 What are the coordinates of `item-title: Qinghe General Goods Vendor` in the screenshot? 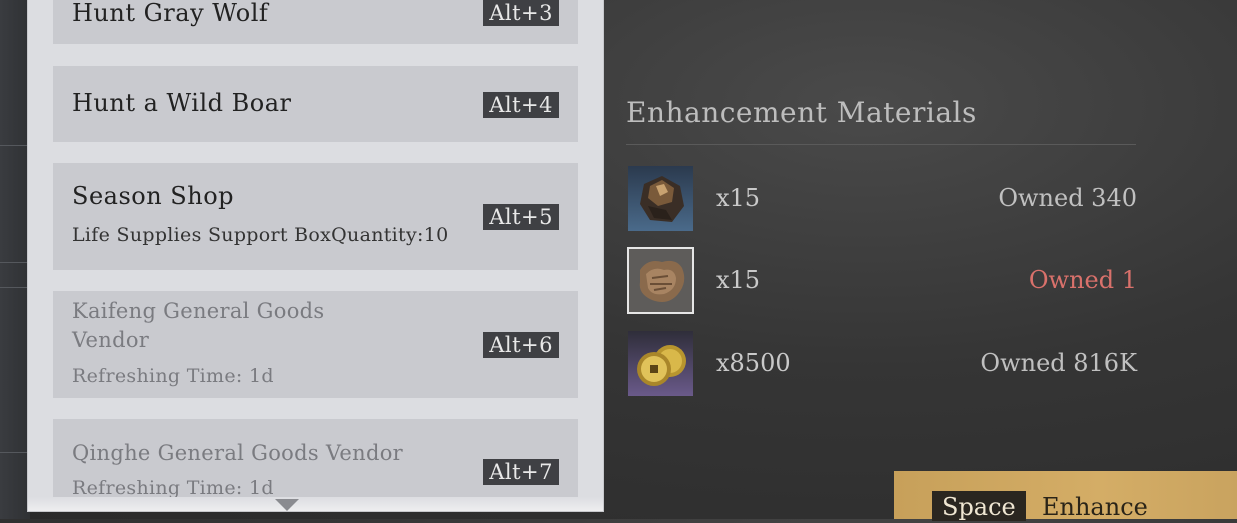 It's located at (238, 453).